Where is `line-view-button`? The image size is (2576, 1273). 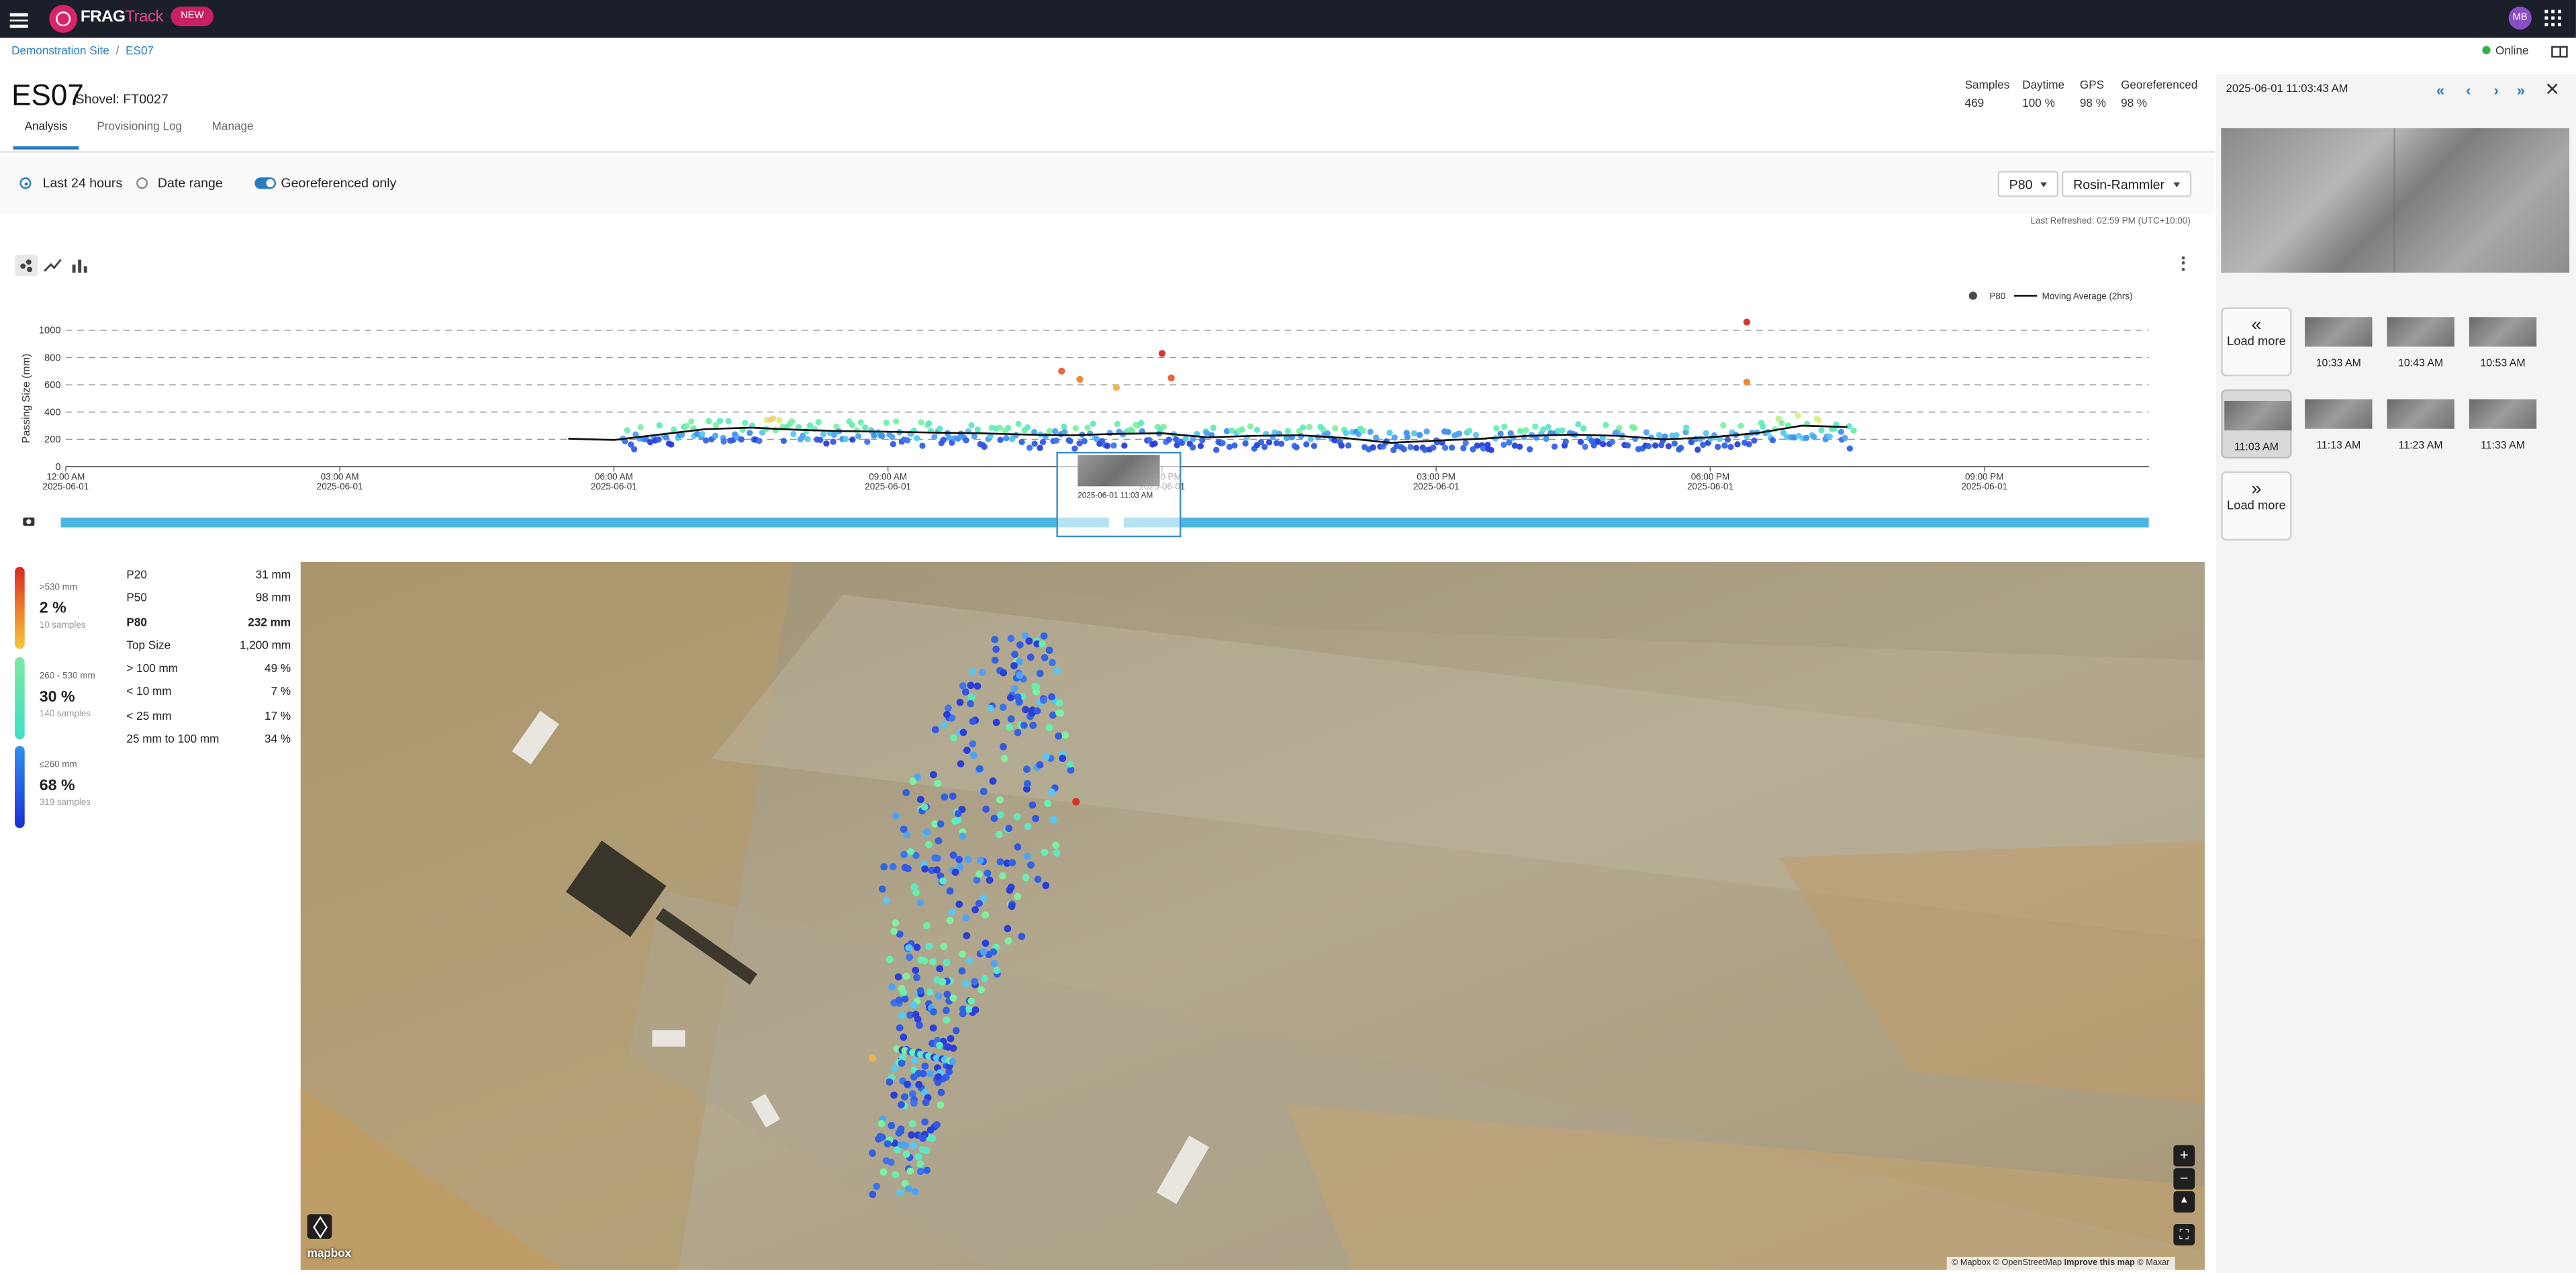
line-view-button is located at coordinates (52, 265).